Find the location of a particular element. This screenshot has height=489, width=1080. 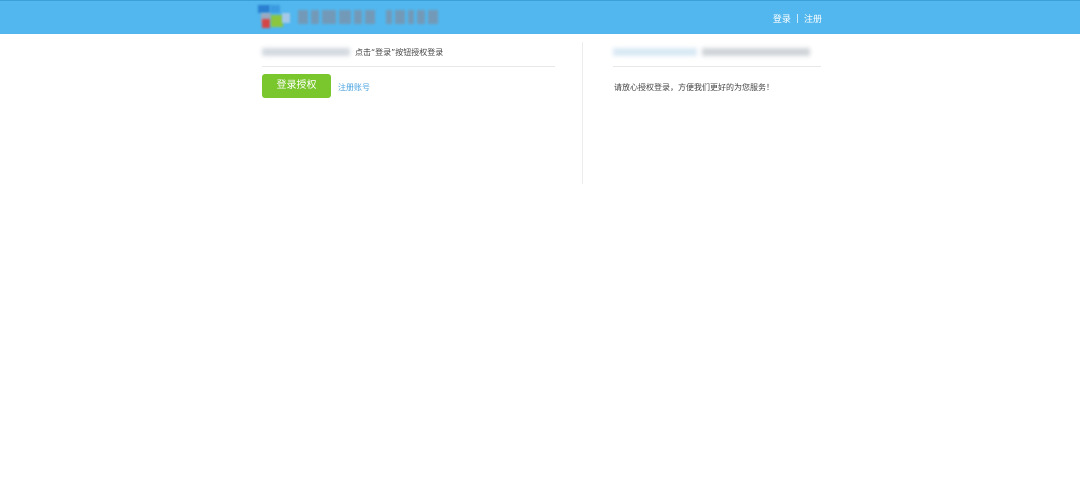

logo-wordmark-obscured is located at coordinates (368, 17).